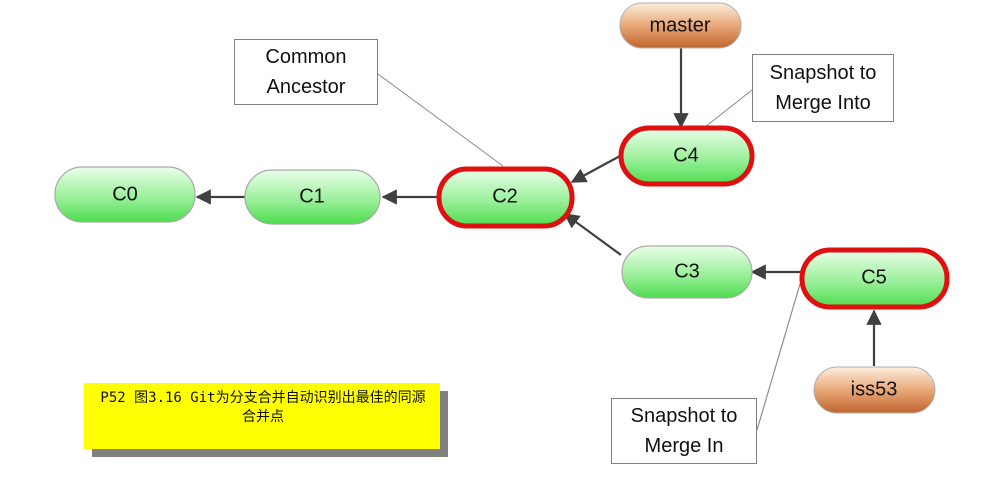  What do you see at coordinates (823, 73) in the screenshot?
I see `callout-merge-into-line1: Snapshot to` at bounding box center [823, 73].